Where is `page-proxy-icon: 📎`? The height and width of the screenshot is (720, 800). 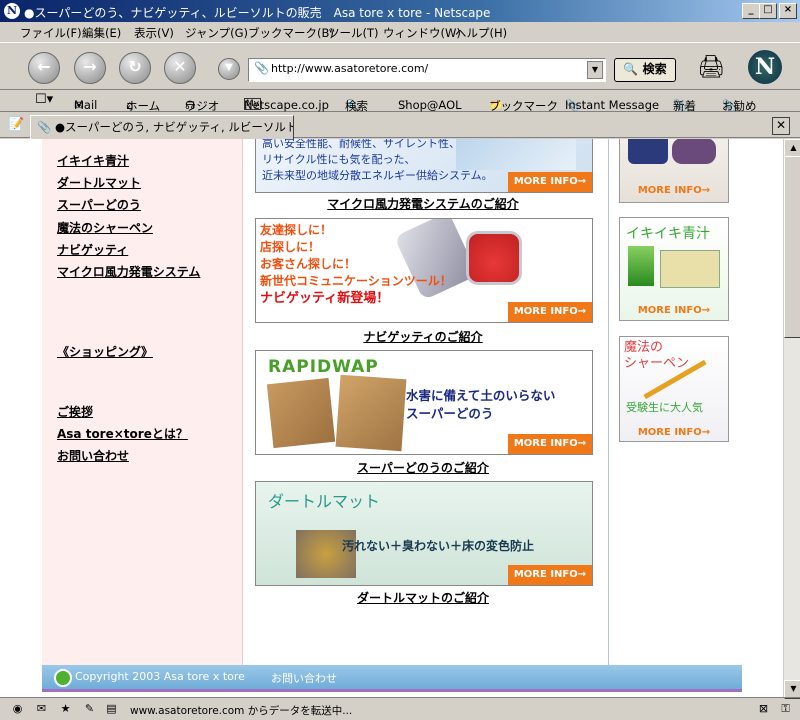
page-proxy-icon: 📎 is located at coordinates (261, 68).